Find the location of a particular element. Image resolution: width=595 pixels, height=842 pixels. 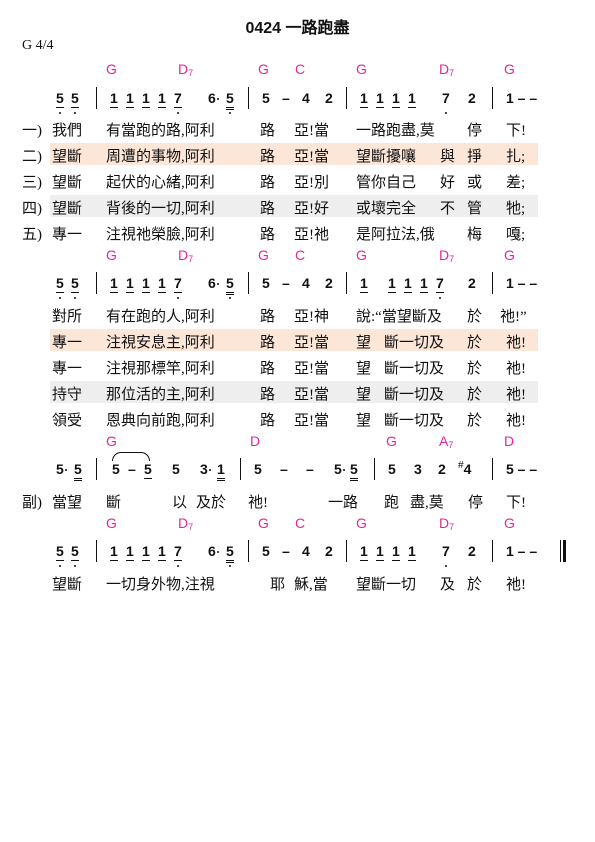

lyric-segment: 斷 is located at coordinates (114, 503).